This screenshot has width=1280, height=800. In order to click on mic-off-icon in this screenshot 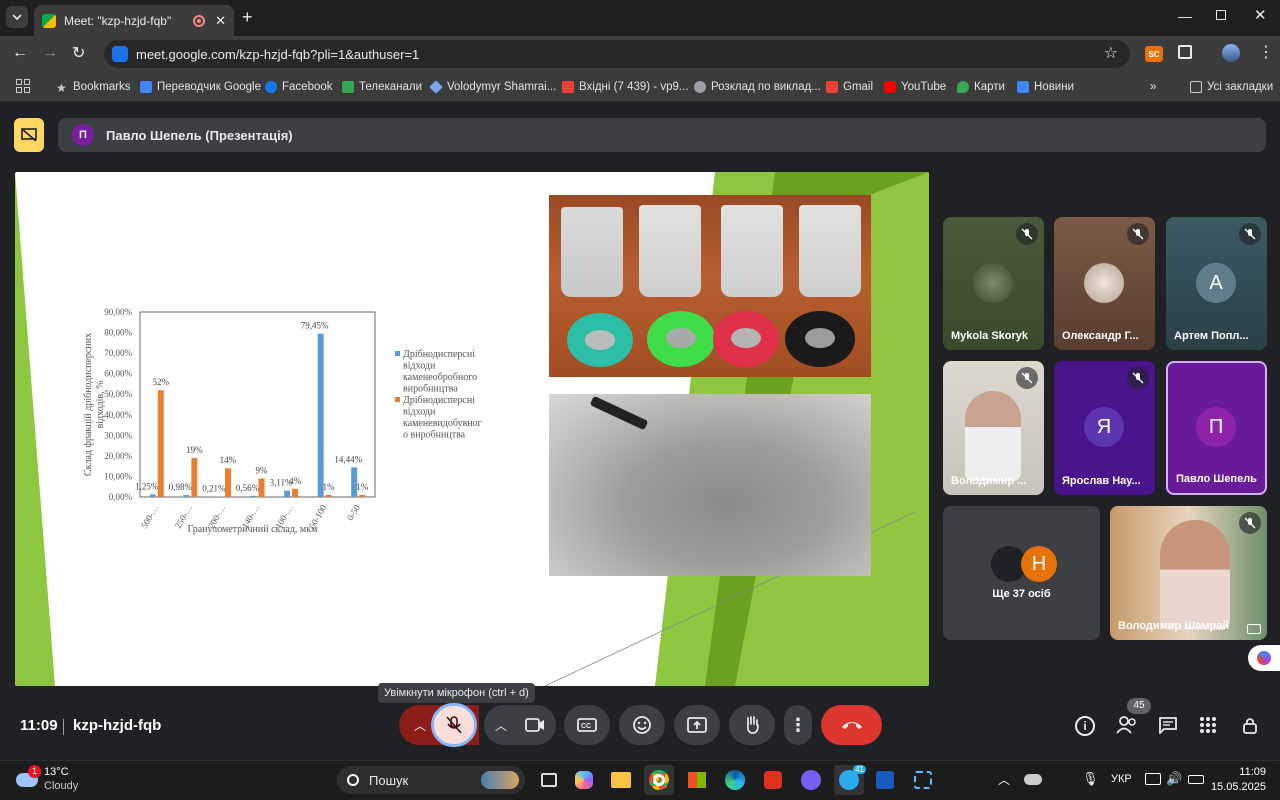, I will do `click(1250, 523)`.